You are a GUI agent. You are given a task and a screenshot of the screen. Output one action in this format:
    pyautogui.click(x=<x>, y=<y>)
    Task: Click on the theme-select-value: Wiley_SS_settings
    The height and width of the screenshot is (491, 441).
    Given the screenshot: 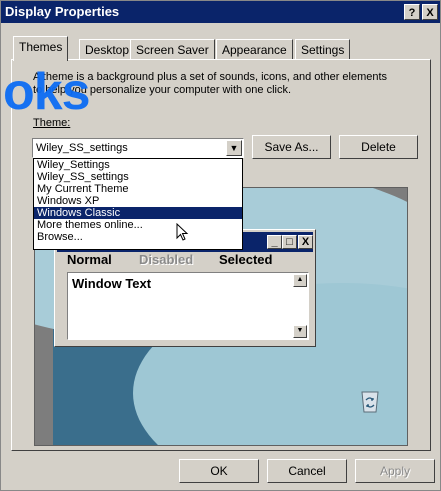 What is the action you would take?
    pyautogui.click(x=82, y=148)
    